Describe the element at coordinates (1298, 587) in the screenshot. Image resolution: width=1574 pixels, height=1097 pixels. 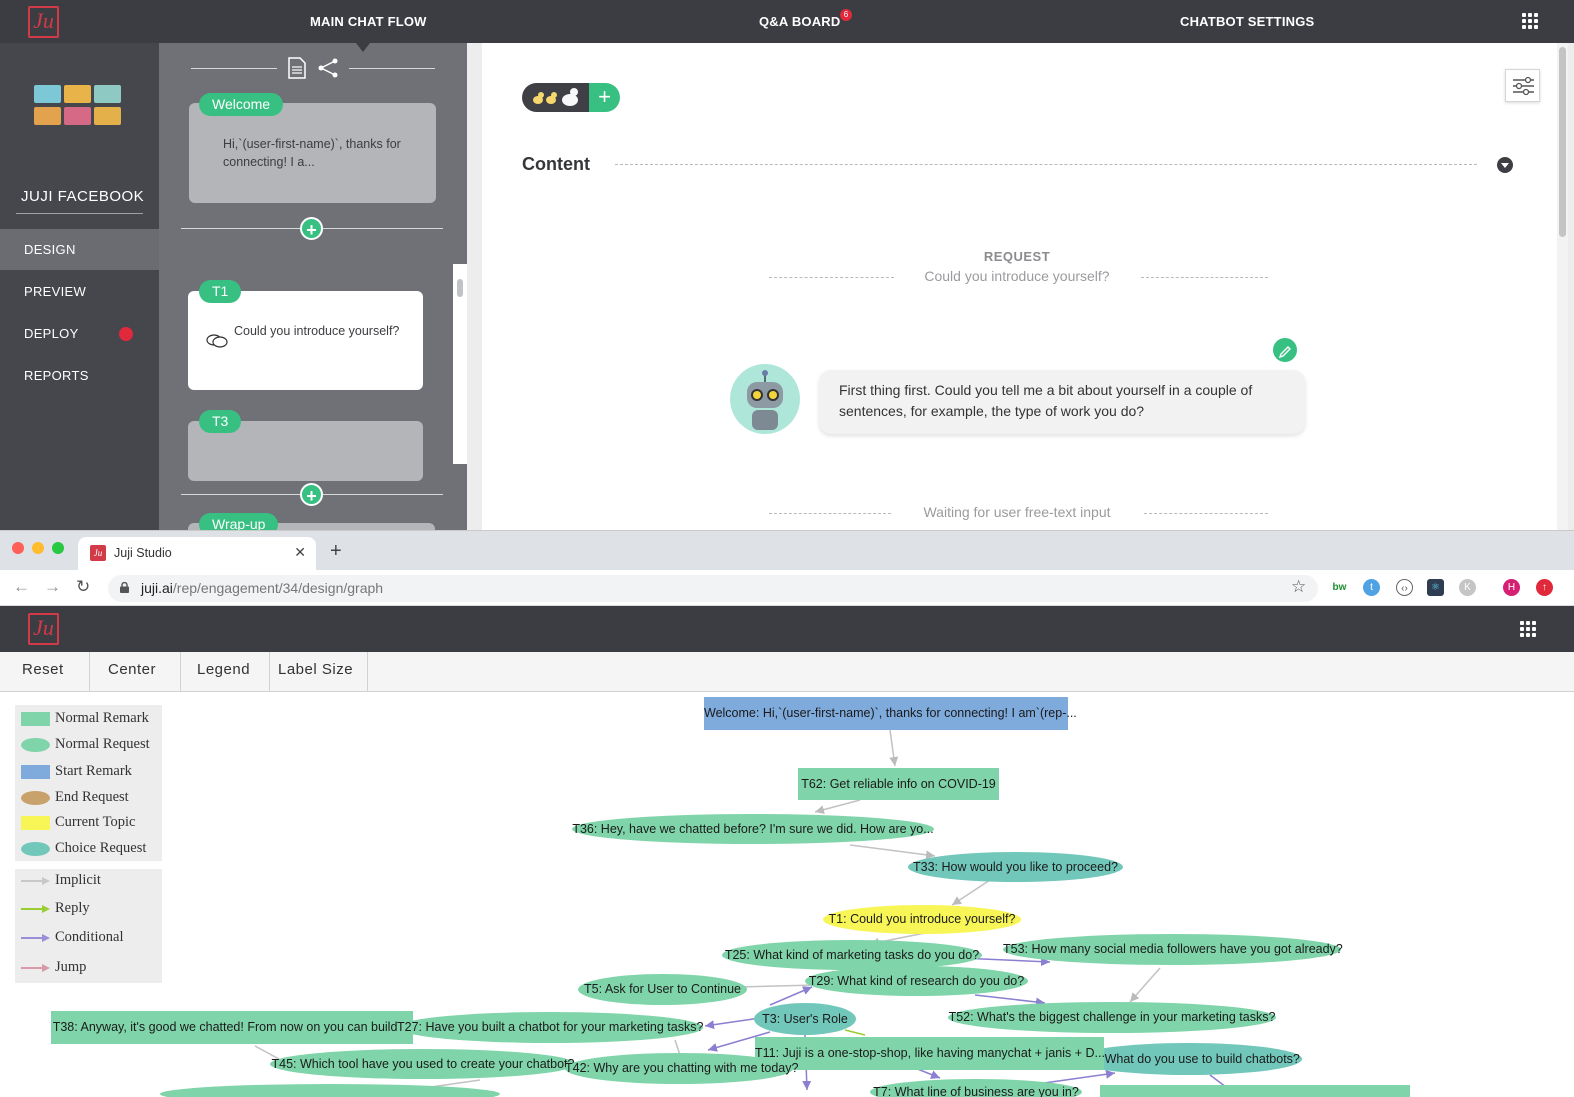
I see `bookmark-star-icon: ☆` at that location.